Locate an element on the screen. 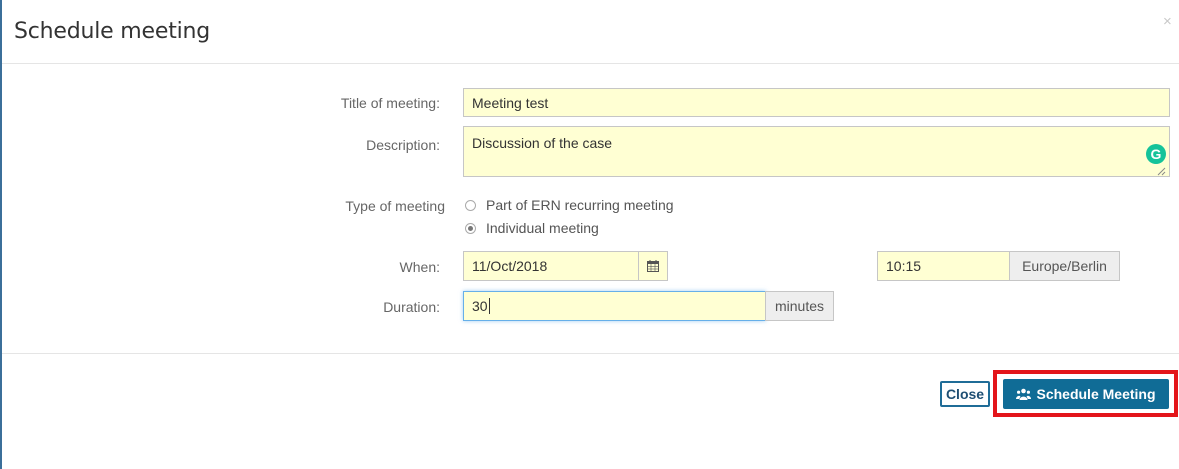 The height and width of the screenshot is (469, 1179). resize-handle-icon is located at coordinates (1161, 171).